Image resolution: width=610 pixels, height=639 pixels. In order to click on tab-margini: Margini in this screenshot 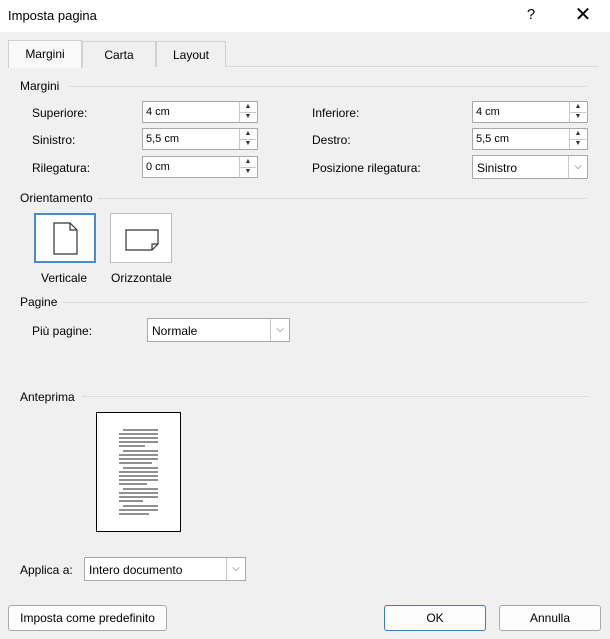, I will do `click(45, 54)`.